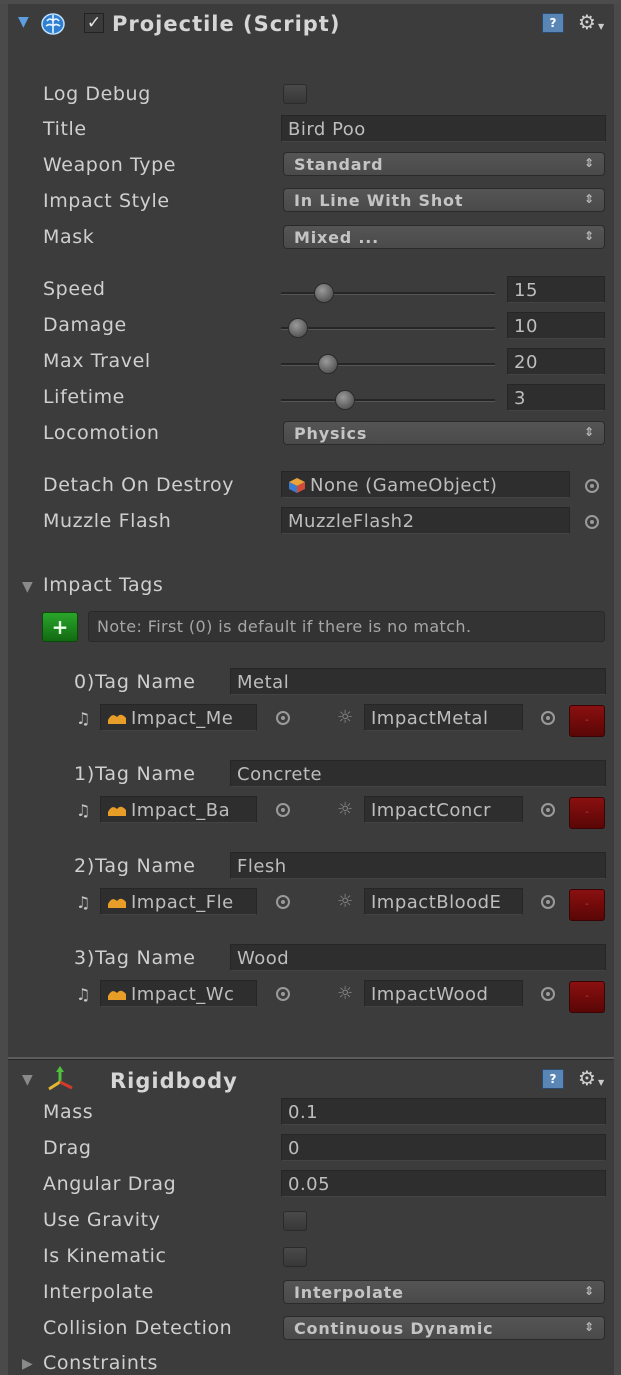  Describe the element at coordinates (314, 25) in the screenshot. I see `script-component-header: ▼ ✓ Projectile (Script) ? ⚙ ▼` at that location.